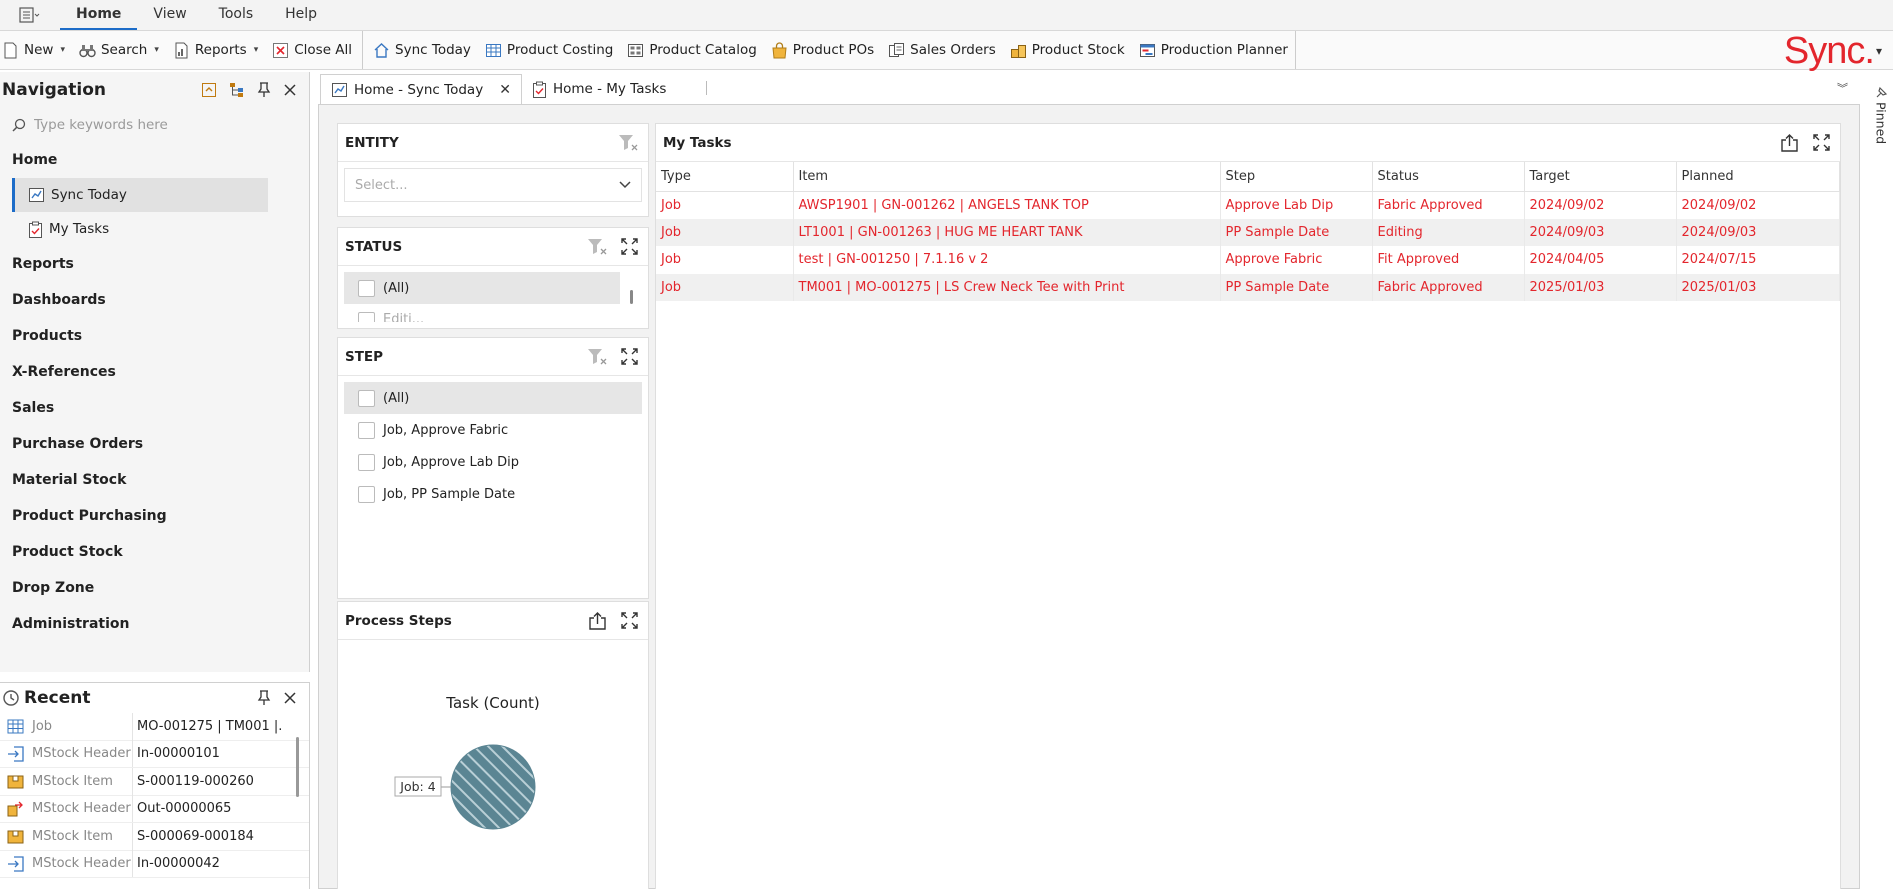 The height and width of the screenshot is (889, 1893). I want to click on nav-section-reports: Reports, so click(154, 264).